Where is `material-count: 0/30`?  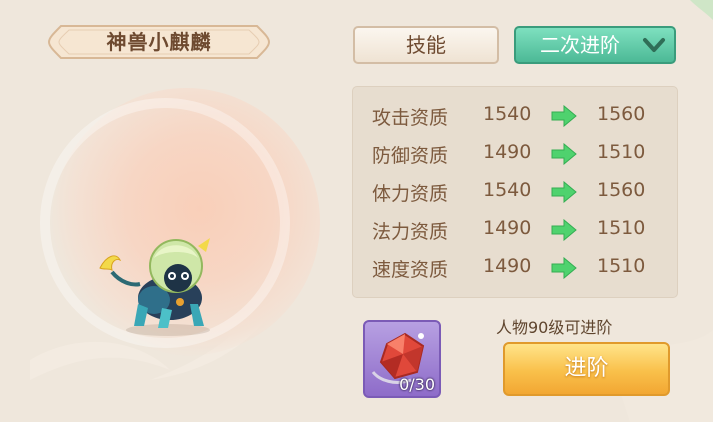 material-count: 0/30 is located at coordinates (417, 384).